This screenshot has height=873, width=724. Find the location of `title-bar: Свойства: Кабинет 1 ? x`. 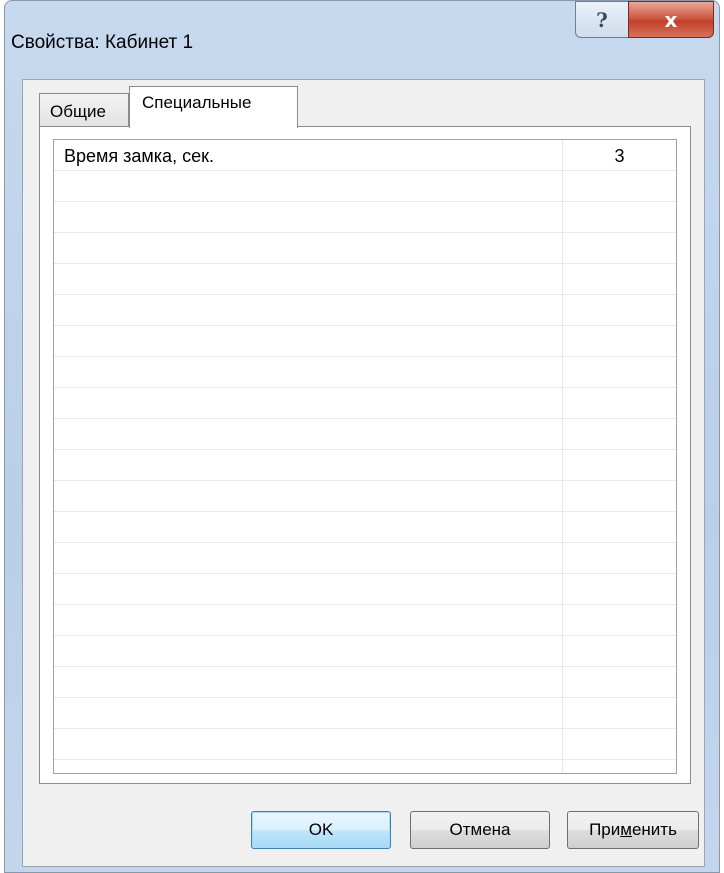

title-bar: Свойства: Кабинет 1 ? x is located at coordinates (362, 40).